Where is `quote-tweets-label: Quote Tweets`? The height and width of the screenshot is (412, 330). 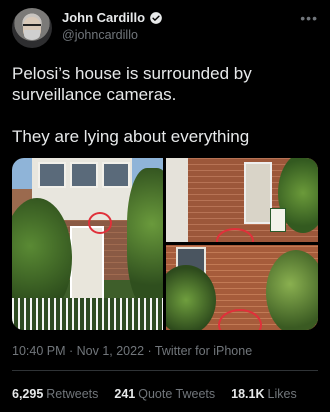
quote-tweets-label: Quote Tweets is located at coordinates (177, 394).